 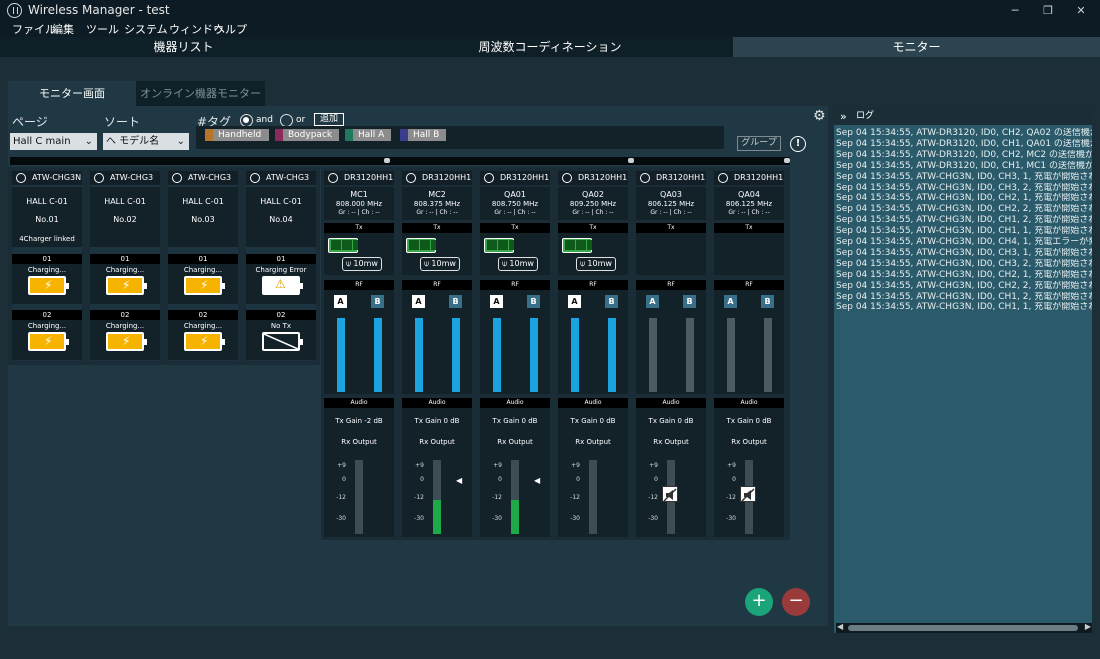 I want to click on tx-section: Tx ⍦ 10mw, so click(x=593, y=249).